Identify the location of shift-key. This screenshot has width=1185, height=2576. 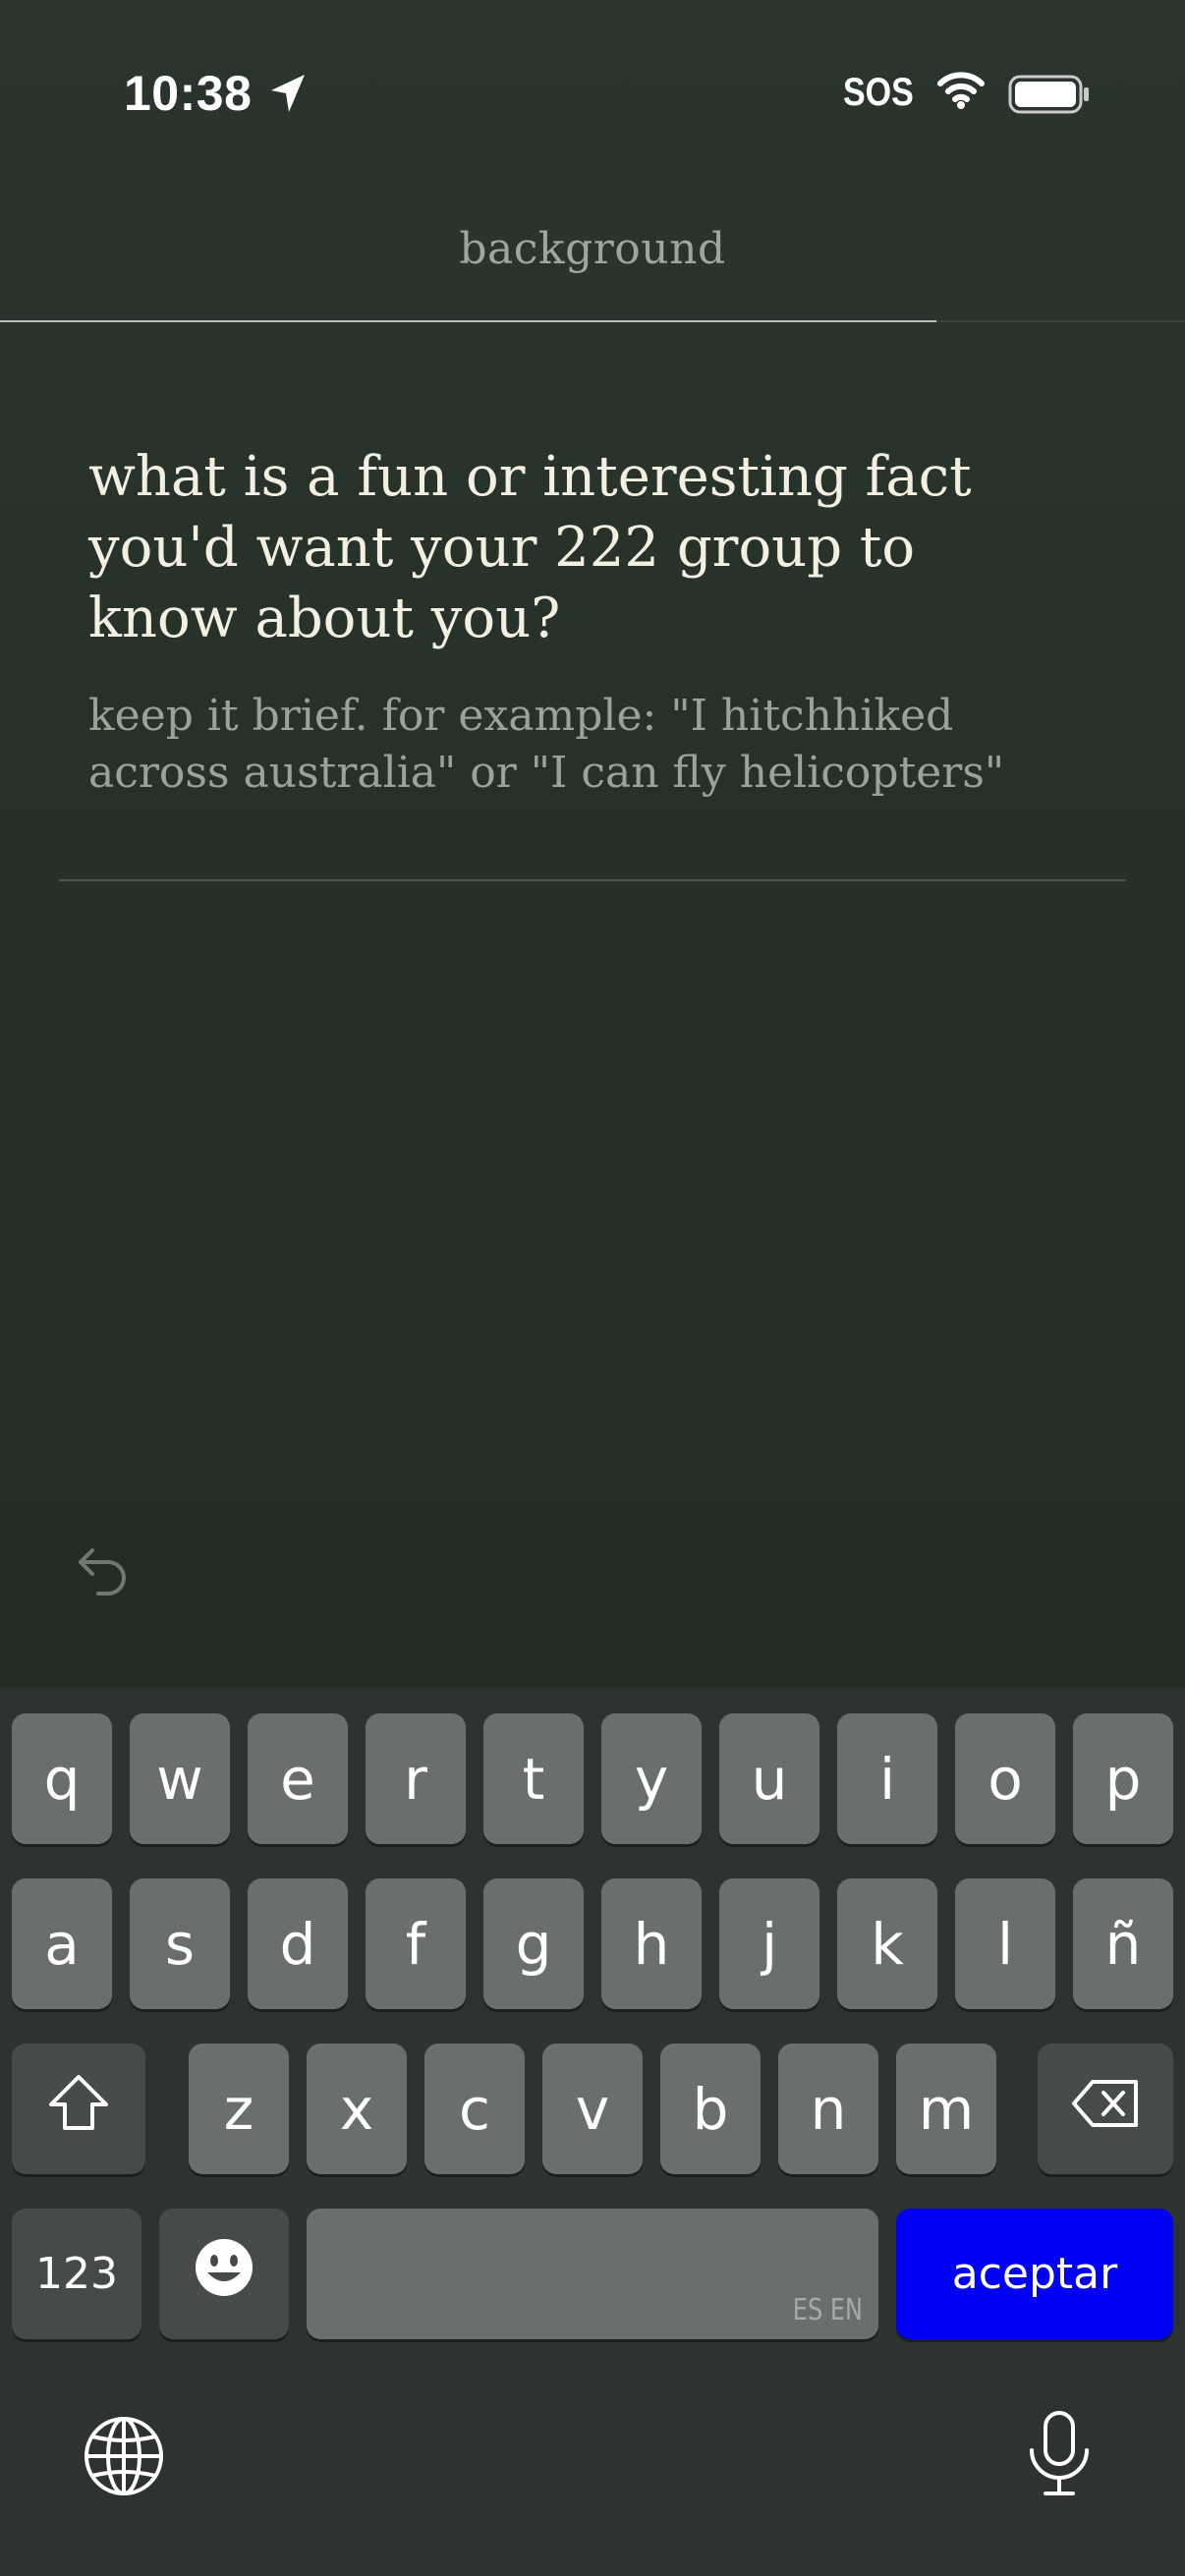
(78, 2109).